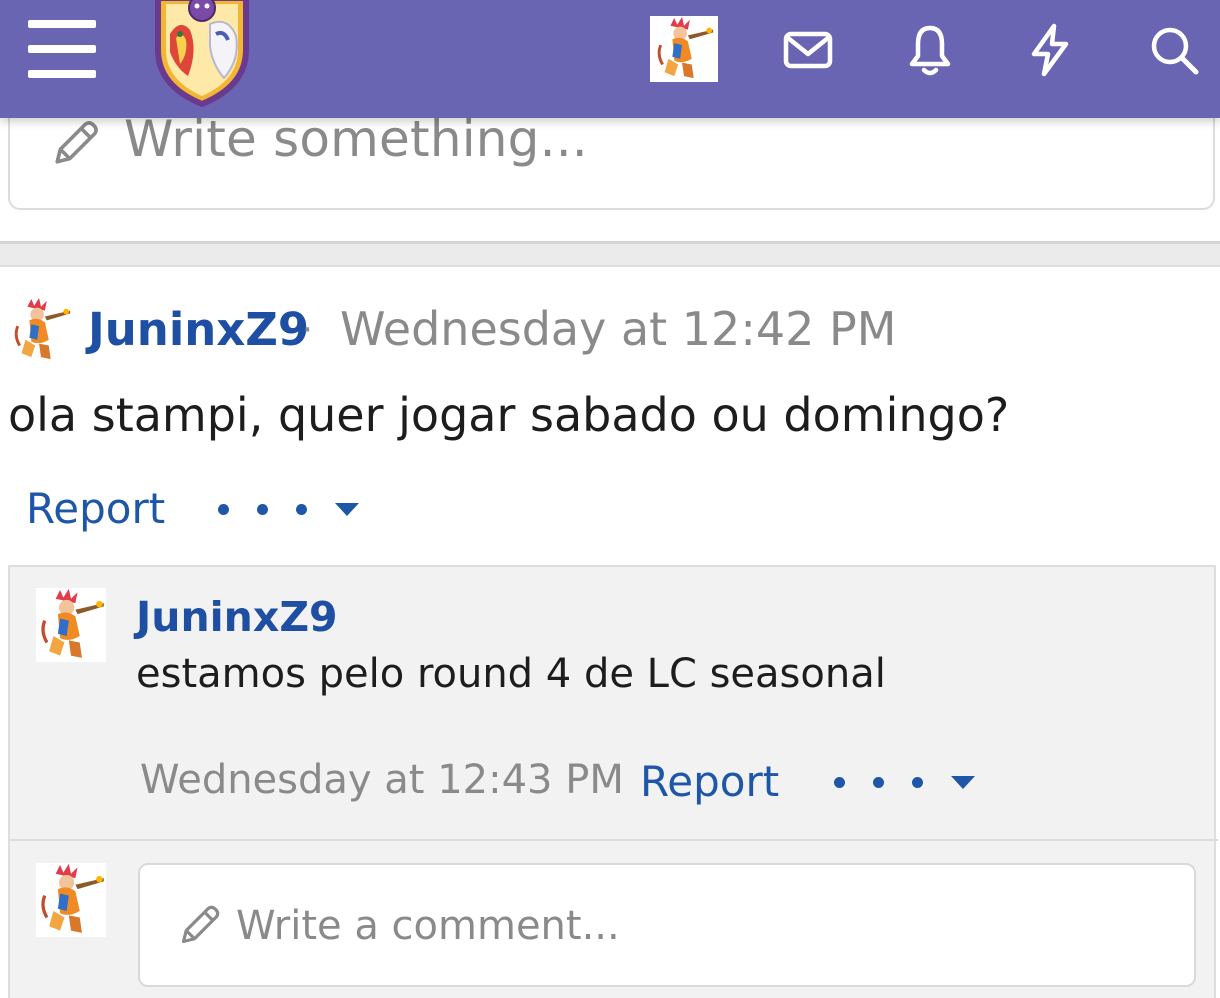 This screenshot has height=998, width=1220. I want to click on bell-icon, so click(930, 50).